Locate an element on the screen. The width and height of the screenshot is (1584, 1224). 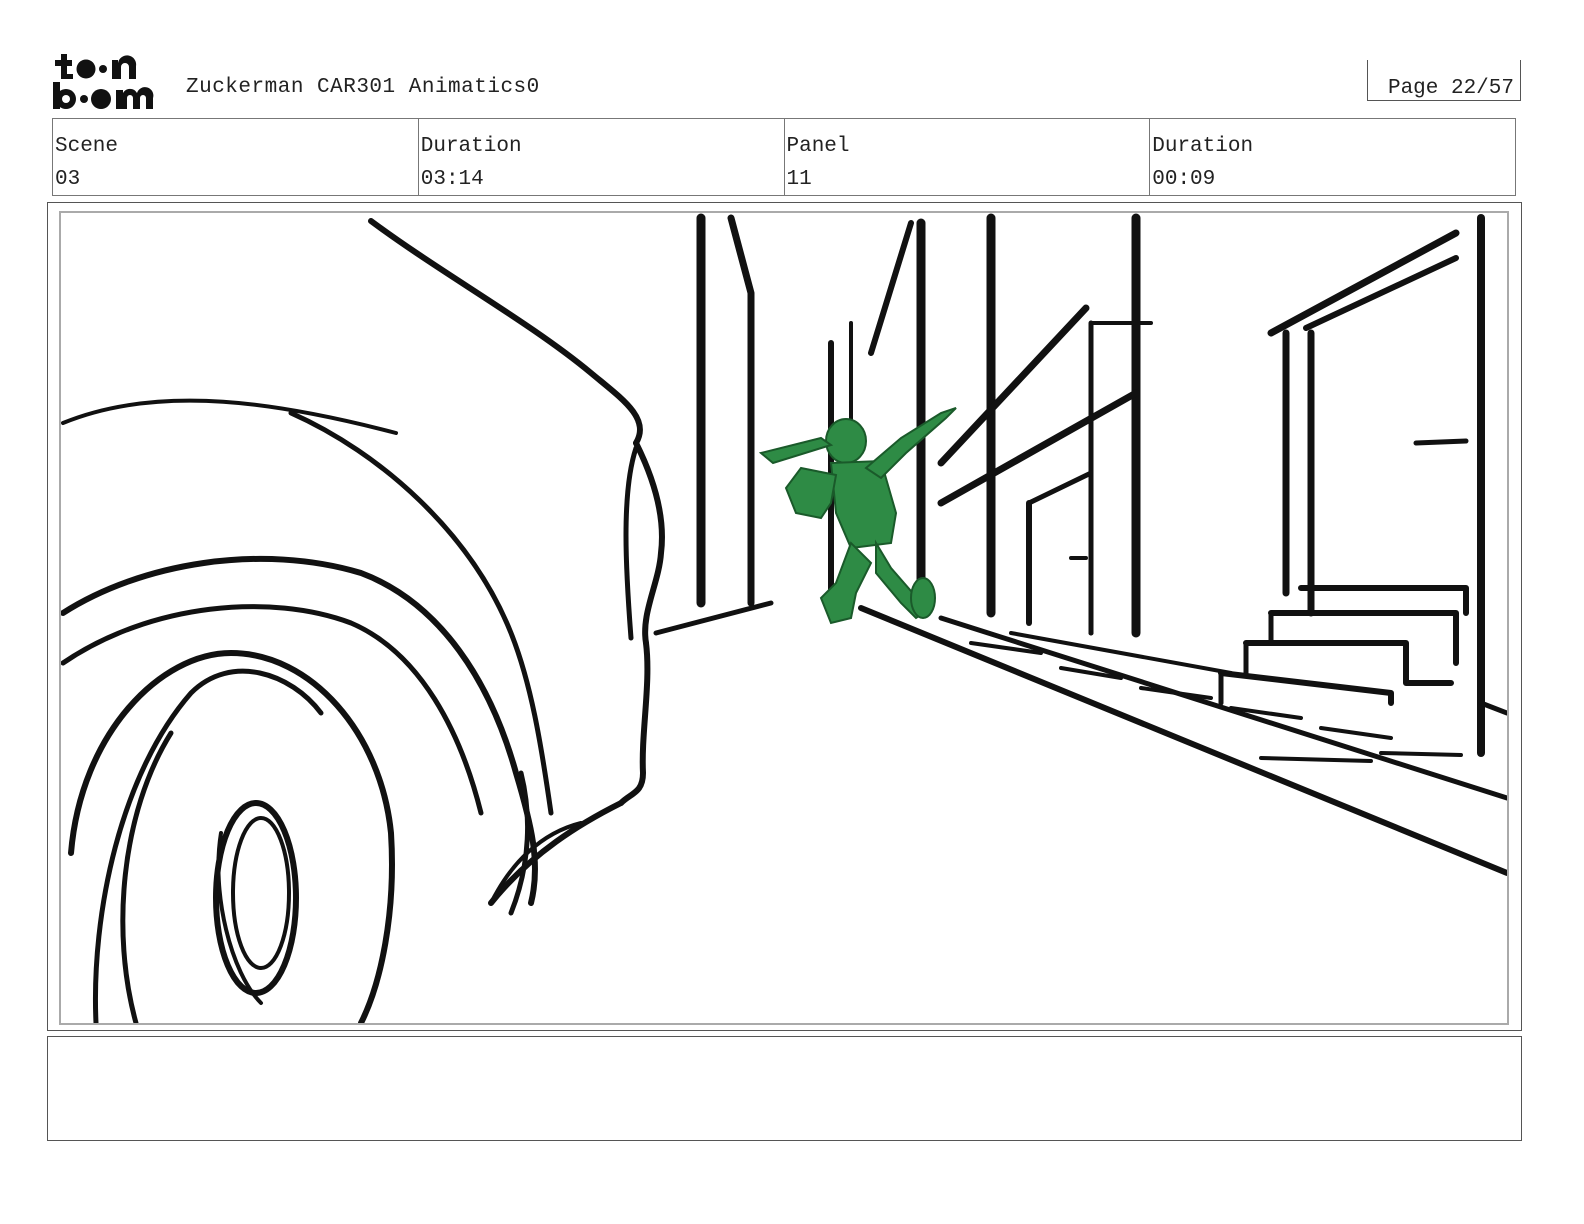
panel-cell: Panel 11 is located at coordinates (968, 157).